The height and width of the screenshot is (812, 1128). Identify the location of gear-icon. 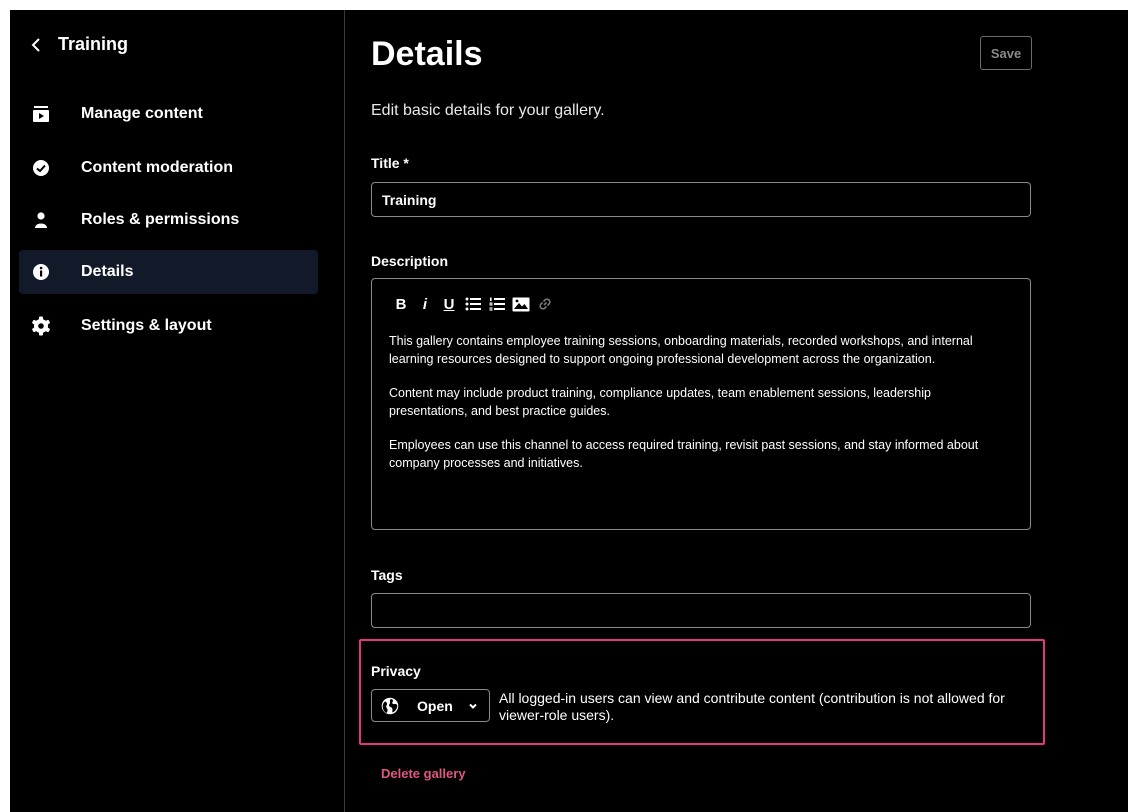
(41, 326).